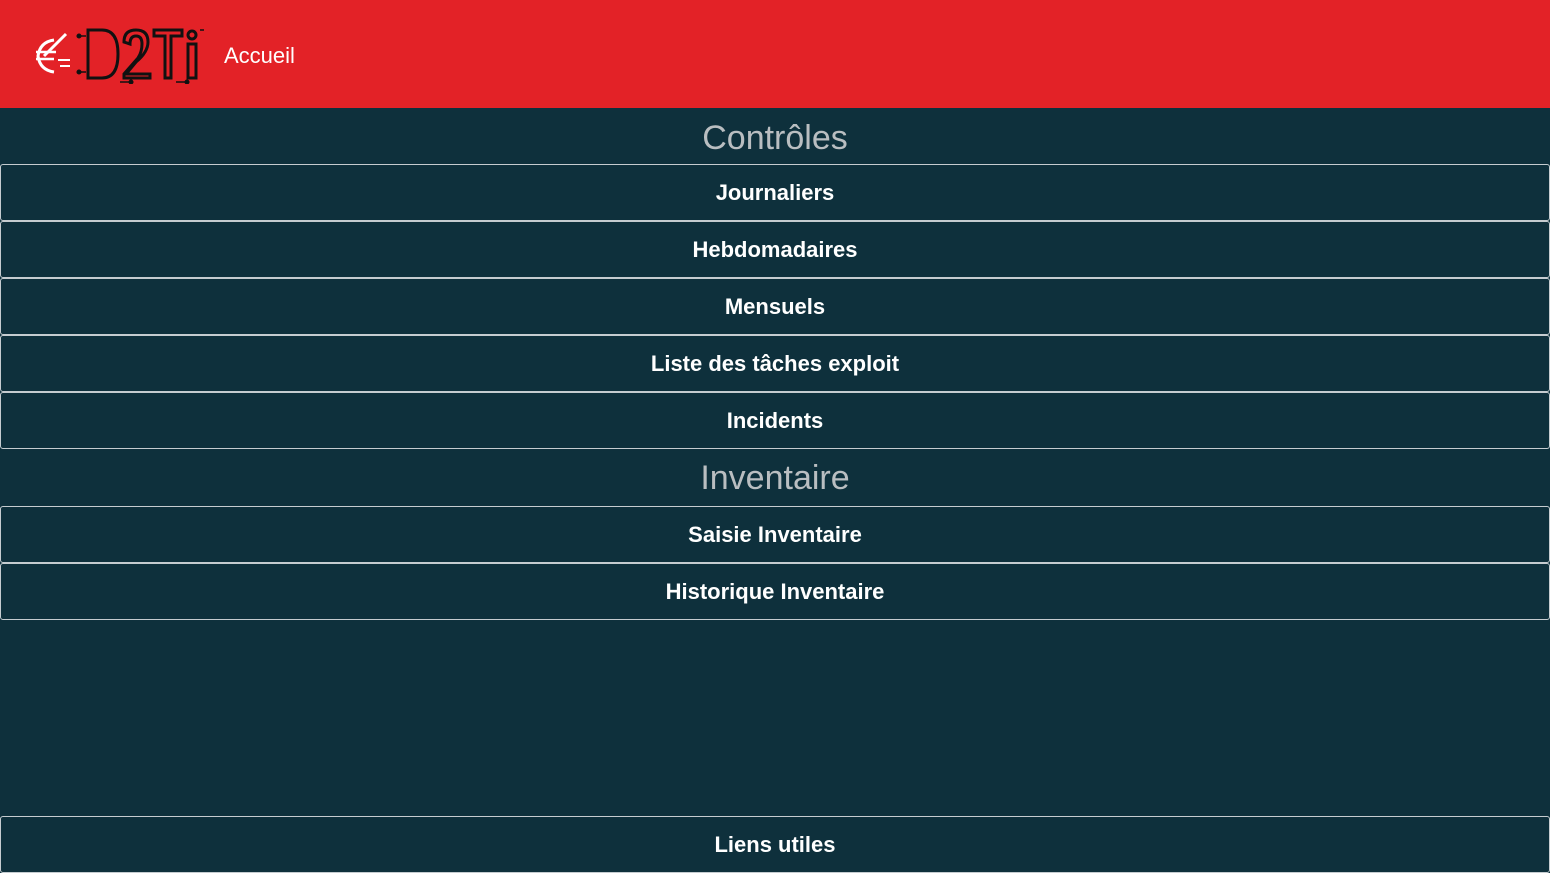 Image resolution: width=1550 pixels, height=873 pixels. I want to click on menu-item-label: Mensuels, so click(775, 306).